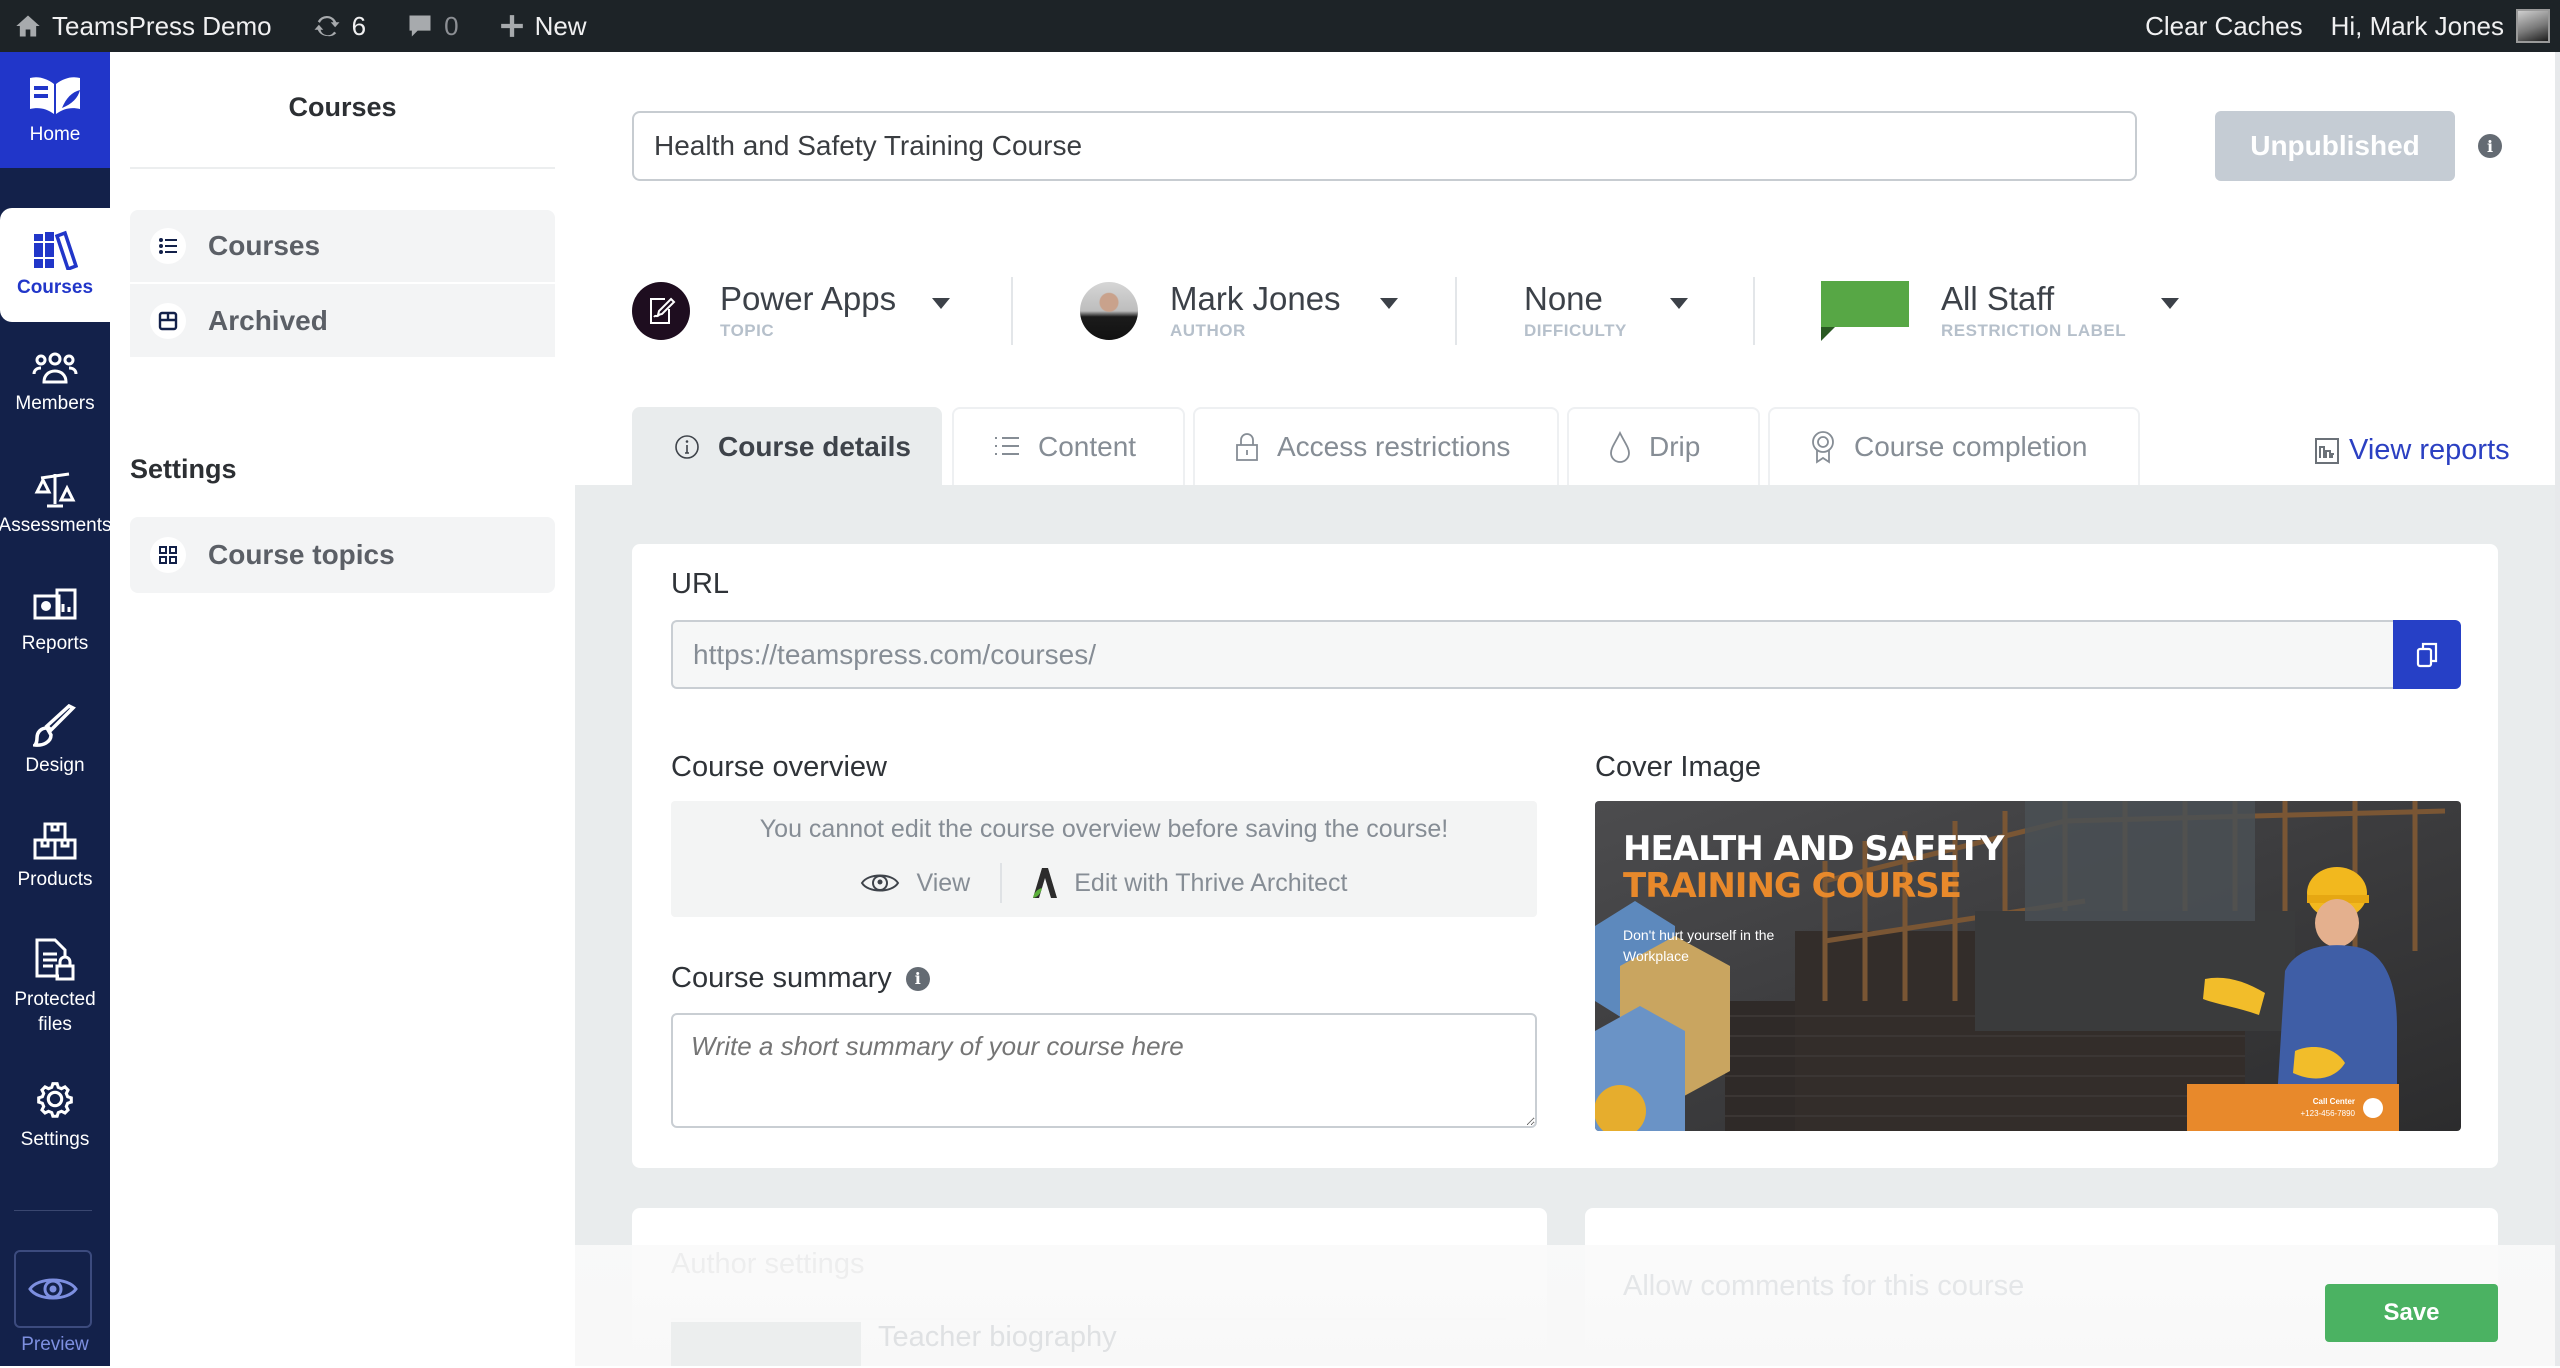  I want to click on sidebar-divider, so click(342, 168).